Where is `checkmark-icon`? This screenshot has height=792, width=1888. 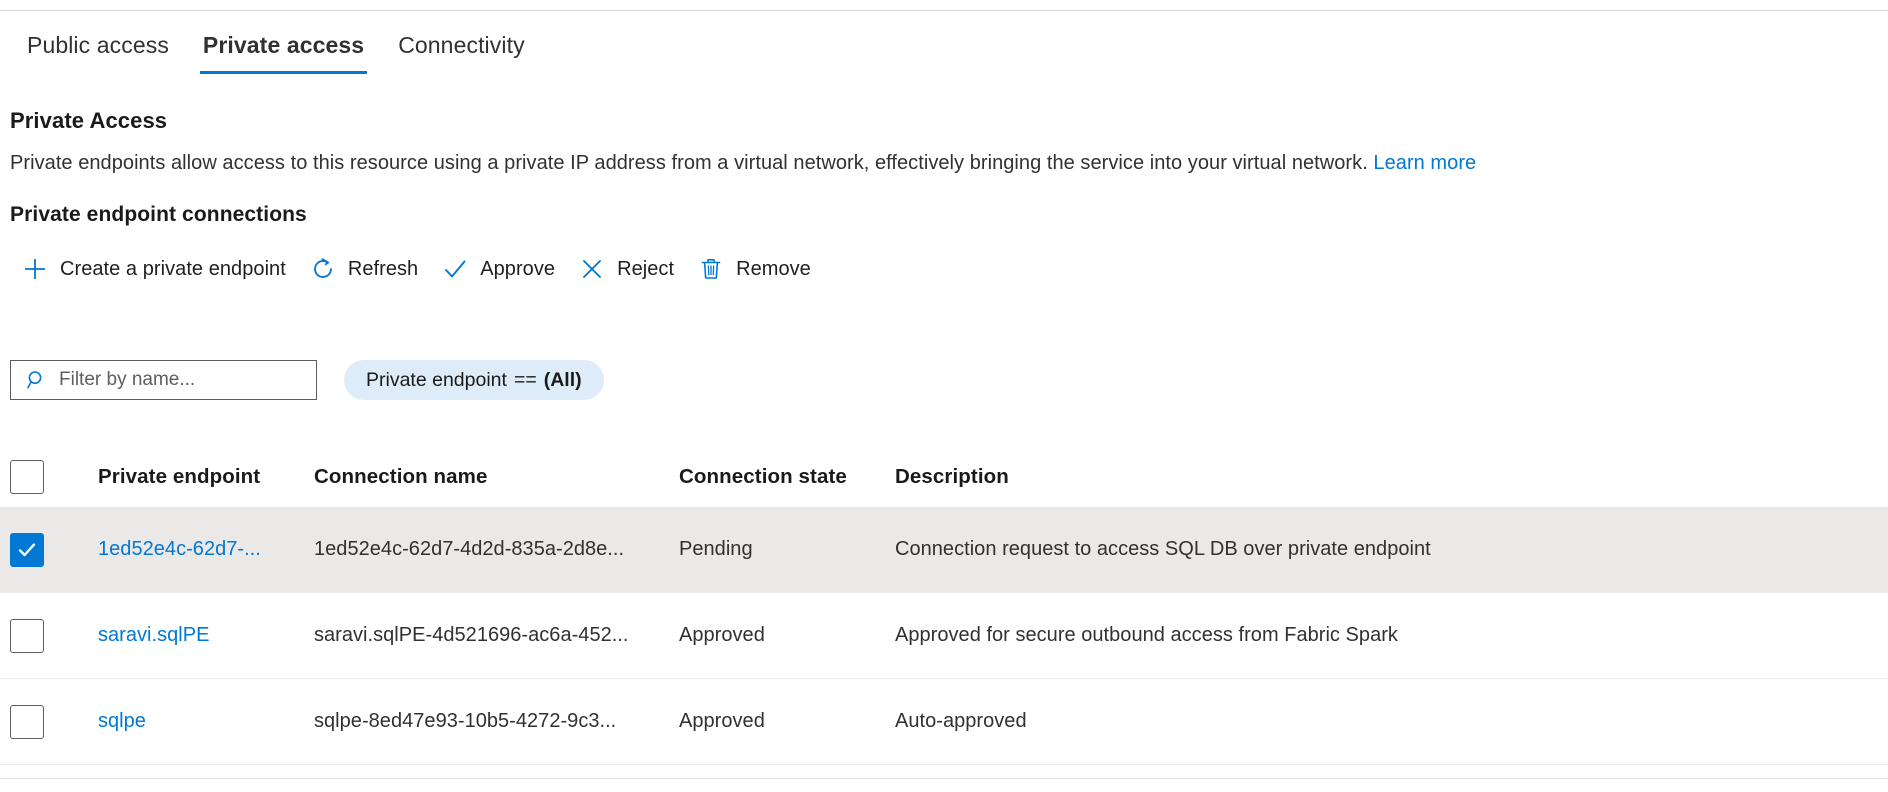 checkmark-icon is located at coordinates (455, 269).